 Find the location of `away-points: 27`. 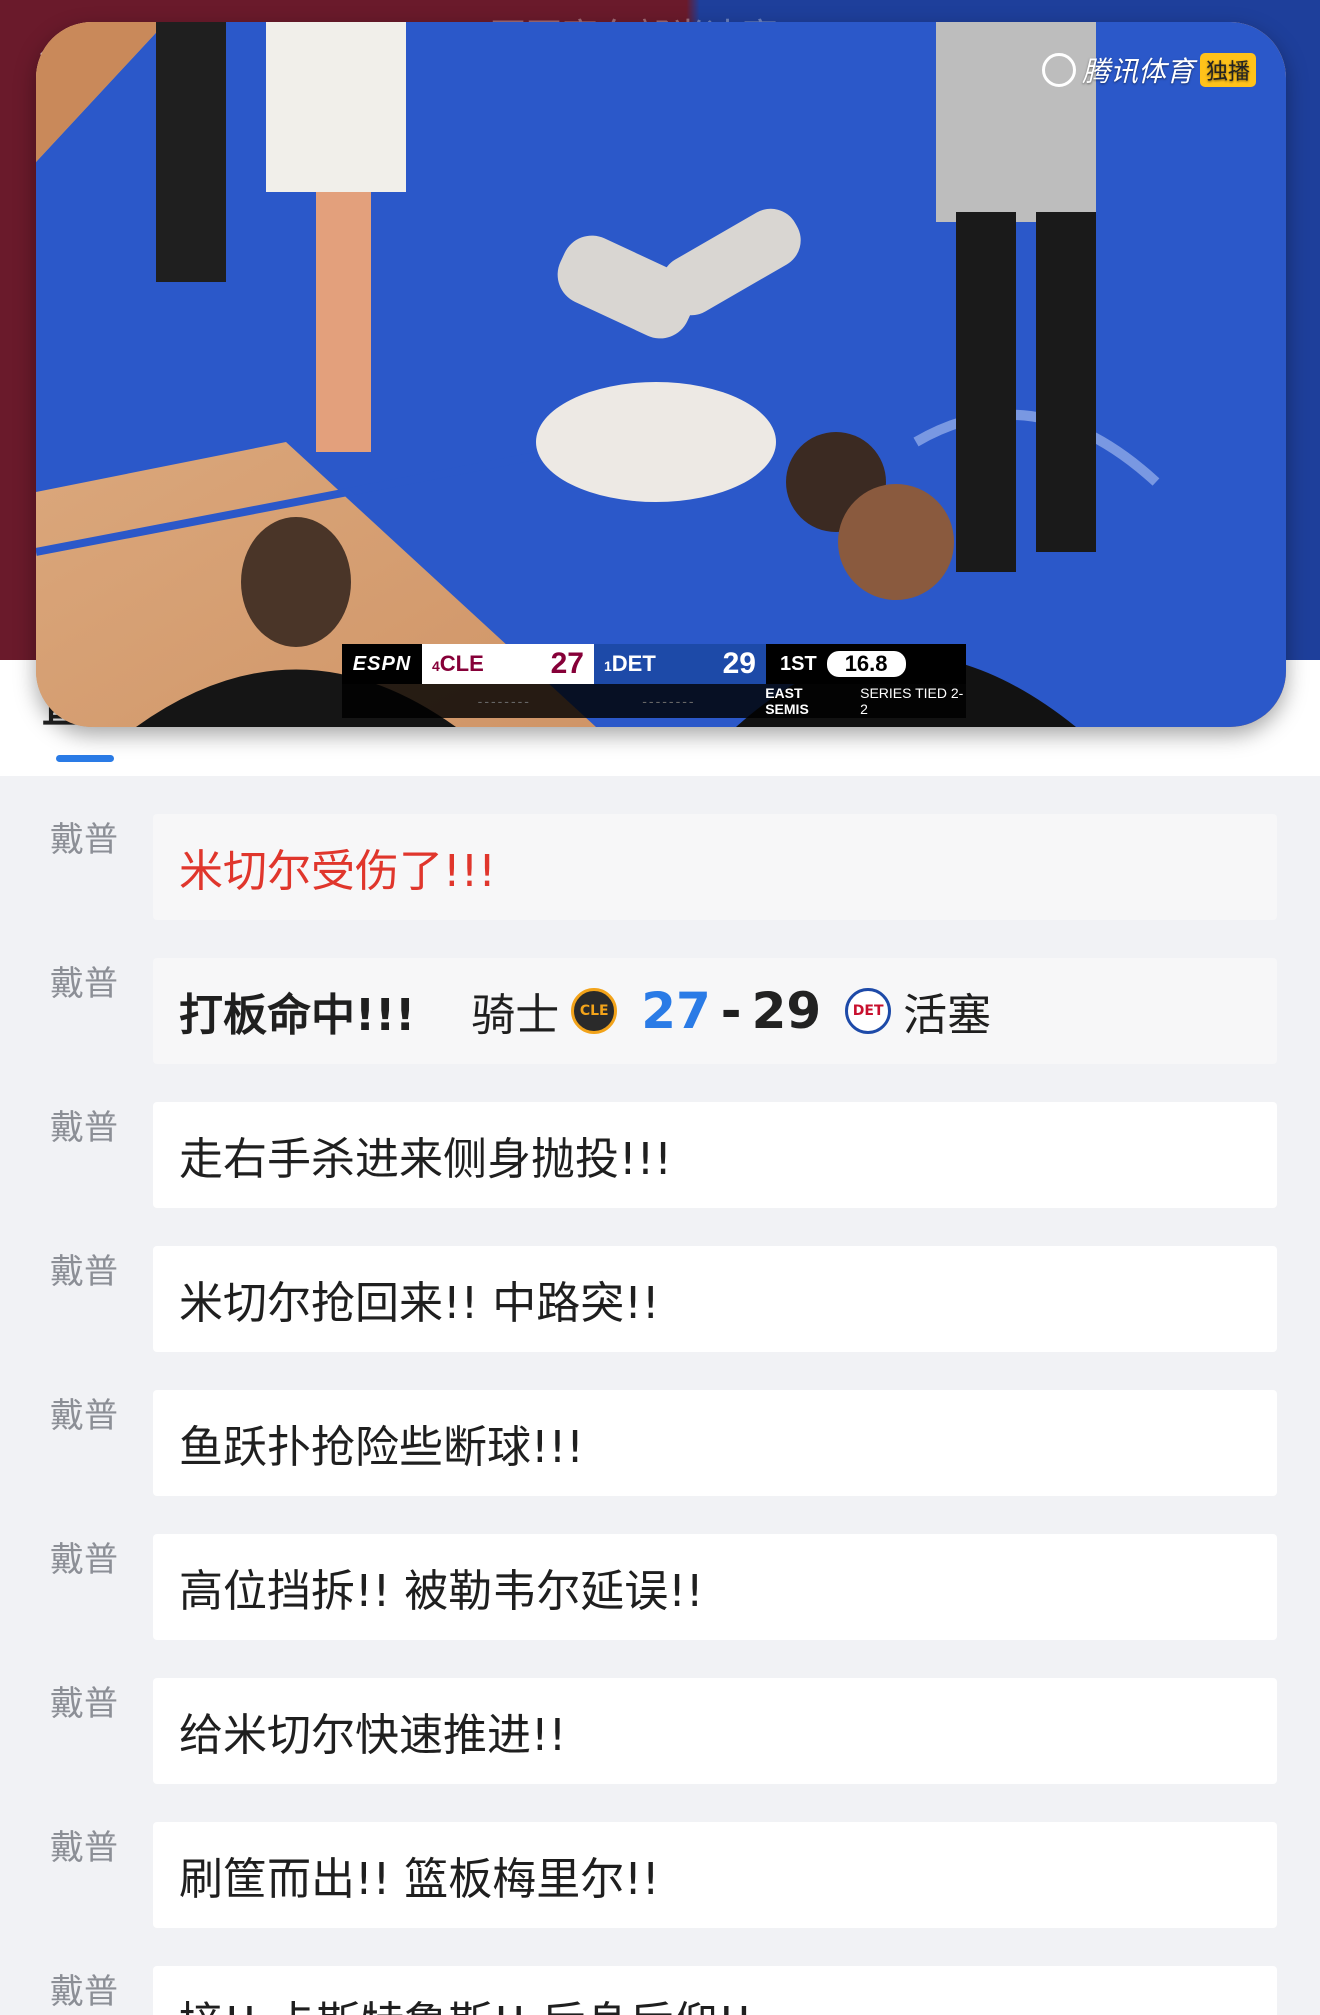

away-points: 27 is located at coordinates (567, 663).